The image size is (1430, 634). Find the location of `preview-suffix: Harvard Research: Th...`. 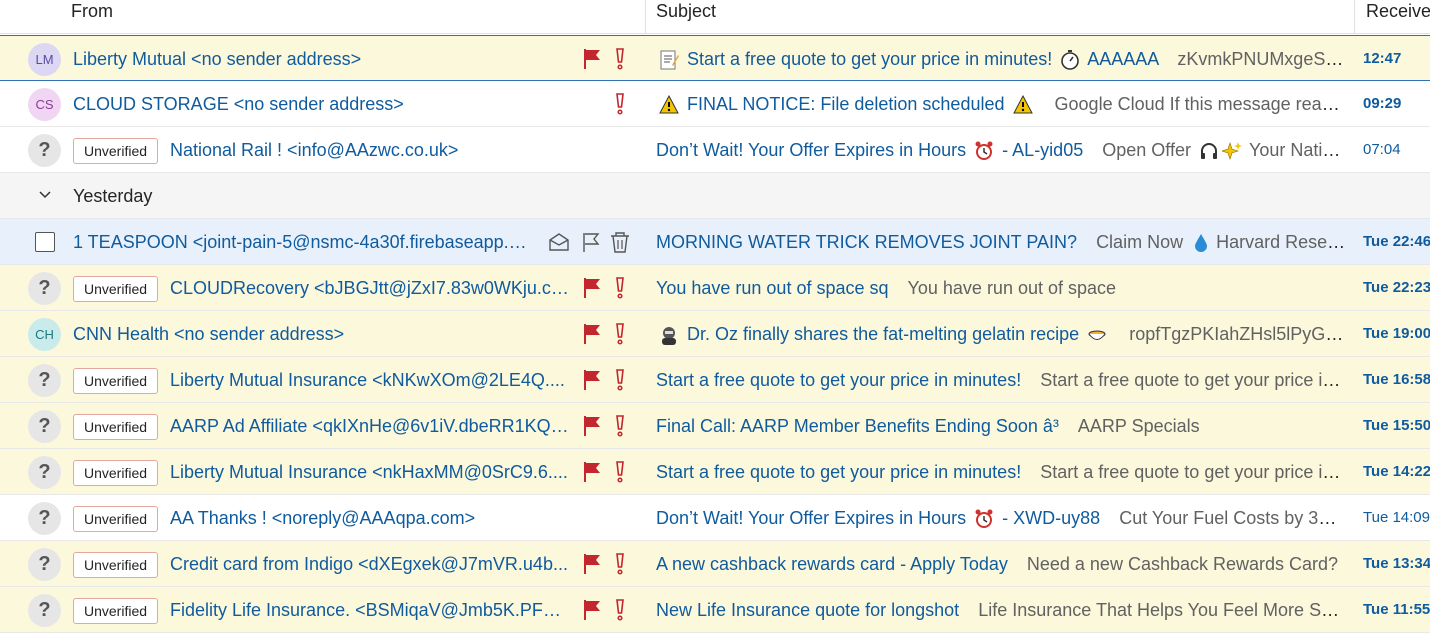

preview-suffix: Harvard Research: Th... is located at coordinates (1281, 242).